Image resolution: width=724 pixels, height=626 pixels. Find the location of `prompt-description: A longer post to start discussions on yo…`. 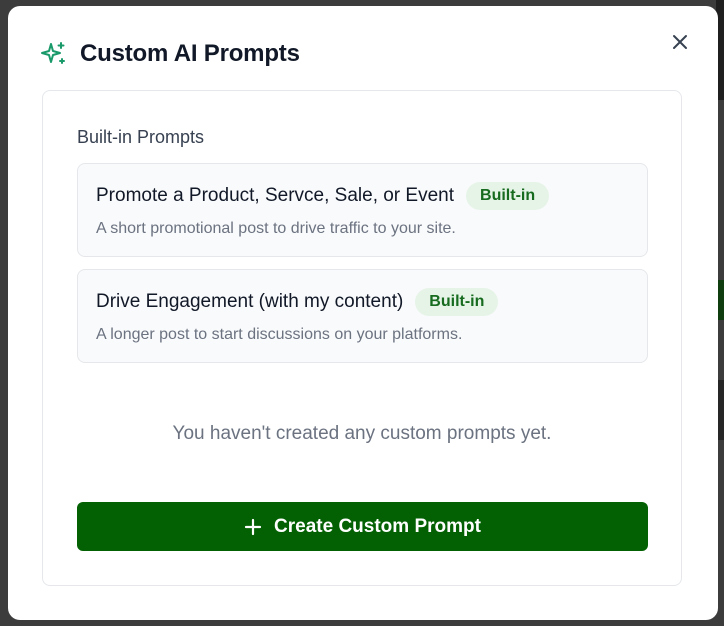

prompt-description: A longer post to start discussions on yo… is located at coordinates (279, 334).